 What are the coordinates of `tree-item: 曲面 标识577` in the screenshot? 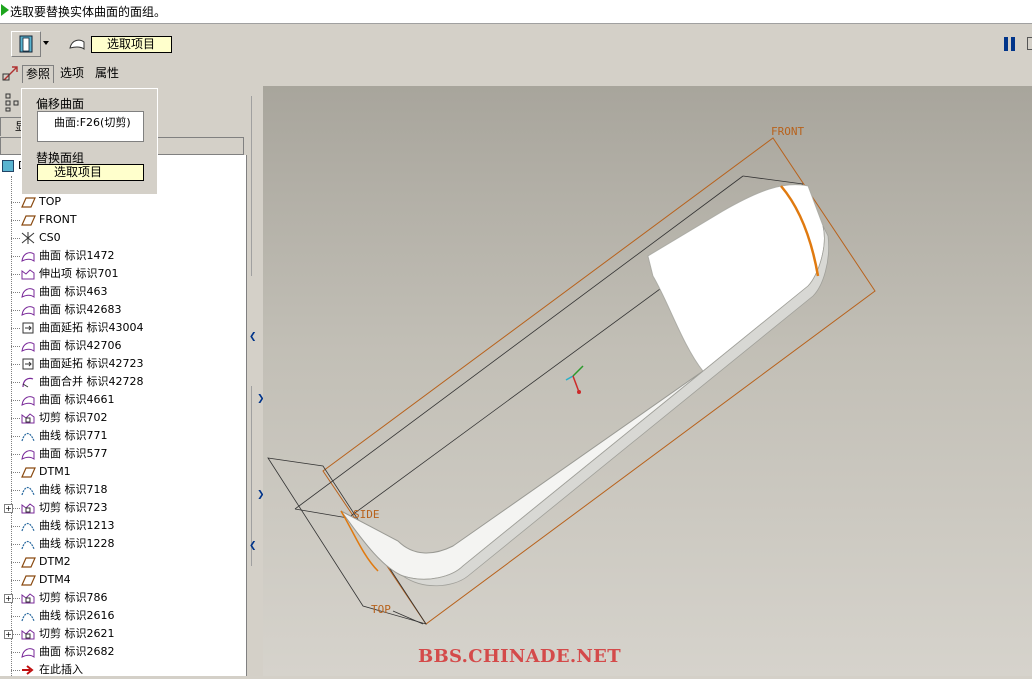 It's located at (123, 454).